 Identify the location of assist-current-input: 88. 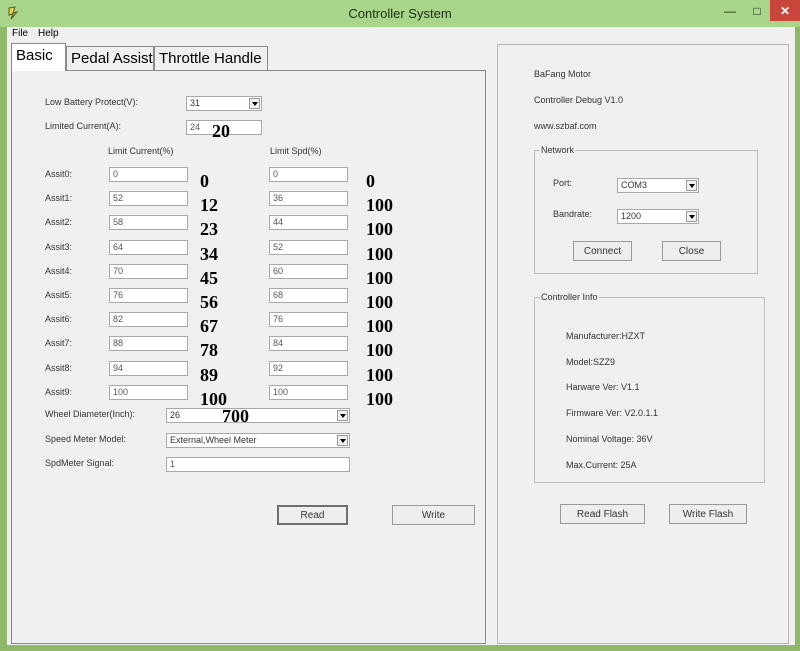
(148, 343).